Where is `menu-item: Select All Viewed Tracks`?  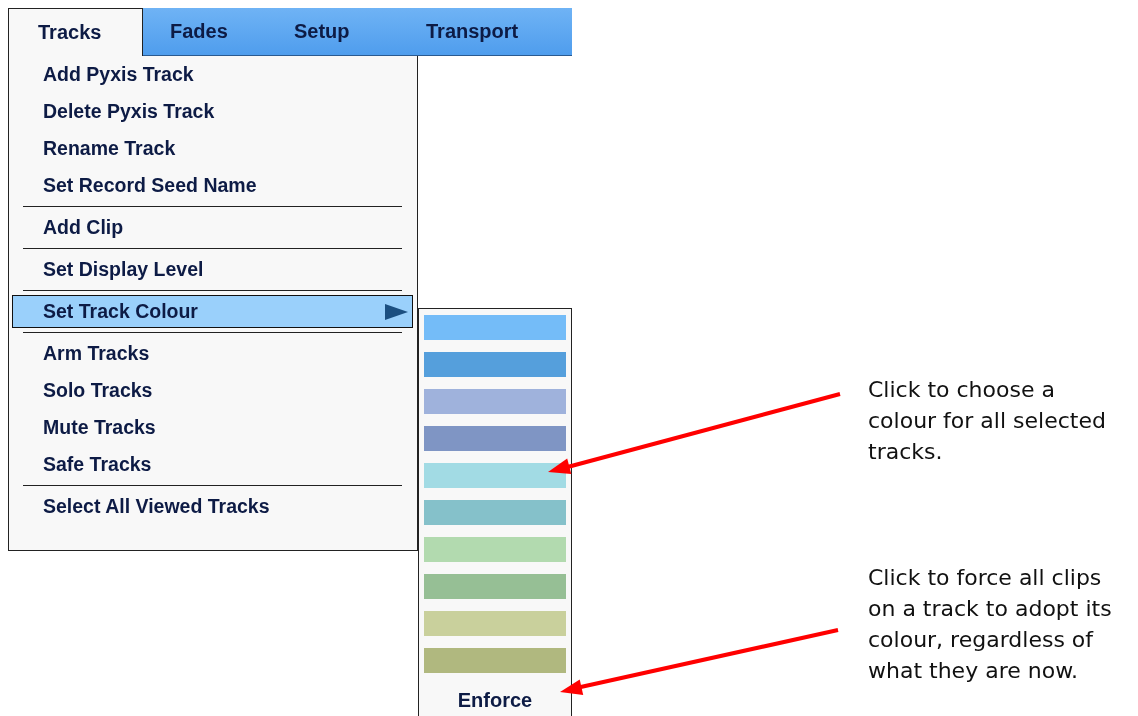
menu-item: Select All Viewed Tracks is located at coordinates (212, 506).